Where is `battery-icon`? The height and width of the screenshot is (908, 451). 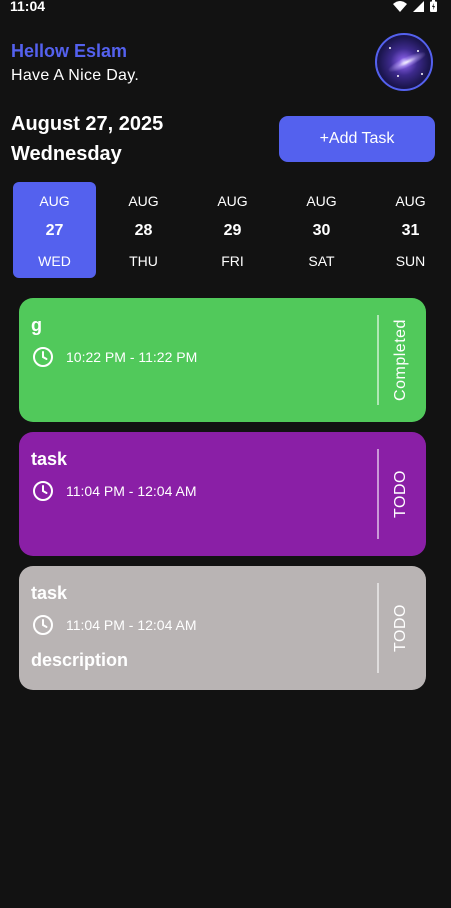 battery-icon is located at coordinates (433, 6).